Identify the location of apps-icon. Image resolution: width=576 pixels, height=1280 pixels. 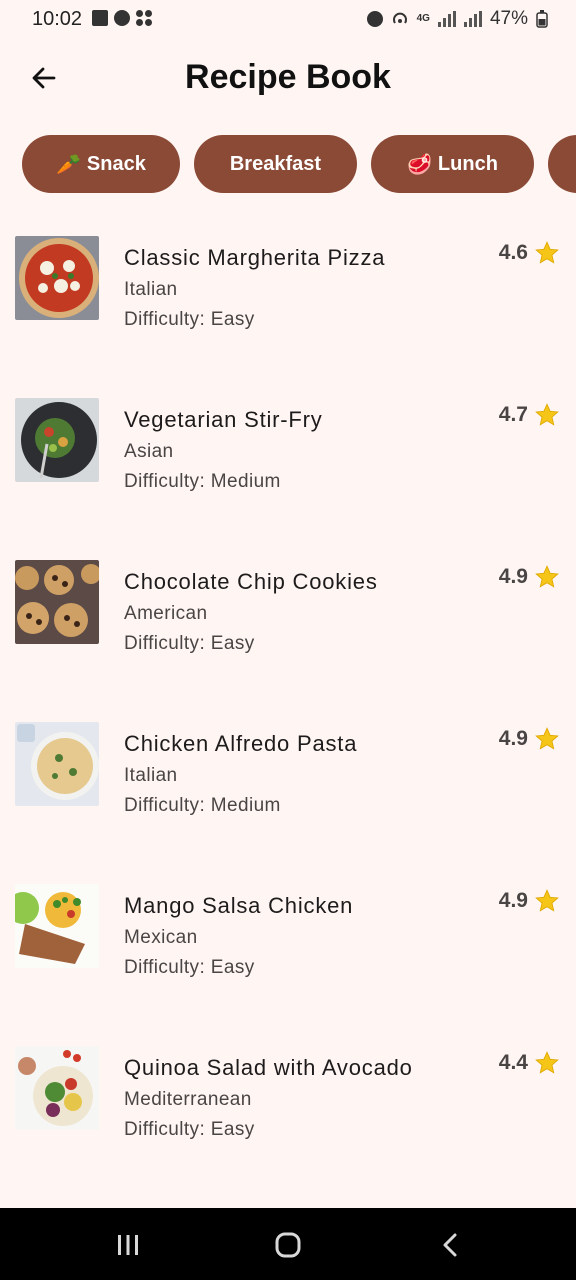
(144, 18).